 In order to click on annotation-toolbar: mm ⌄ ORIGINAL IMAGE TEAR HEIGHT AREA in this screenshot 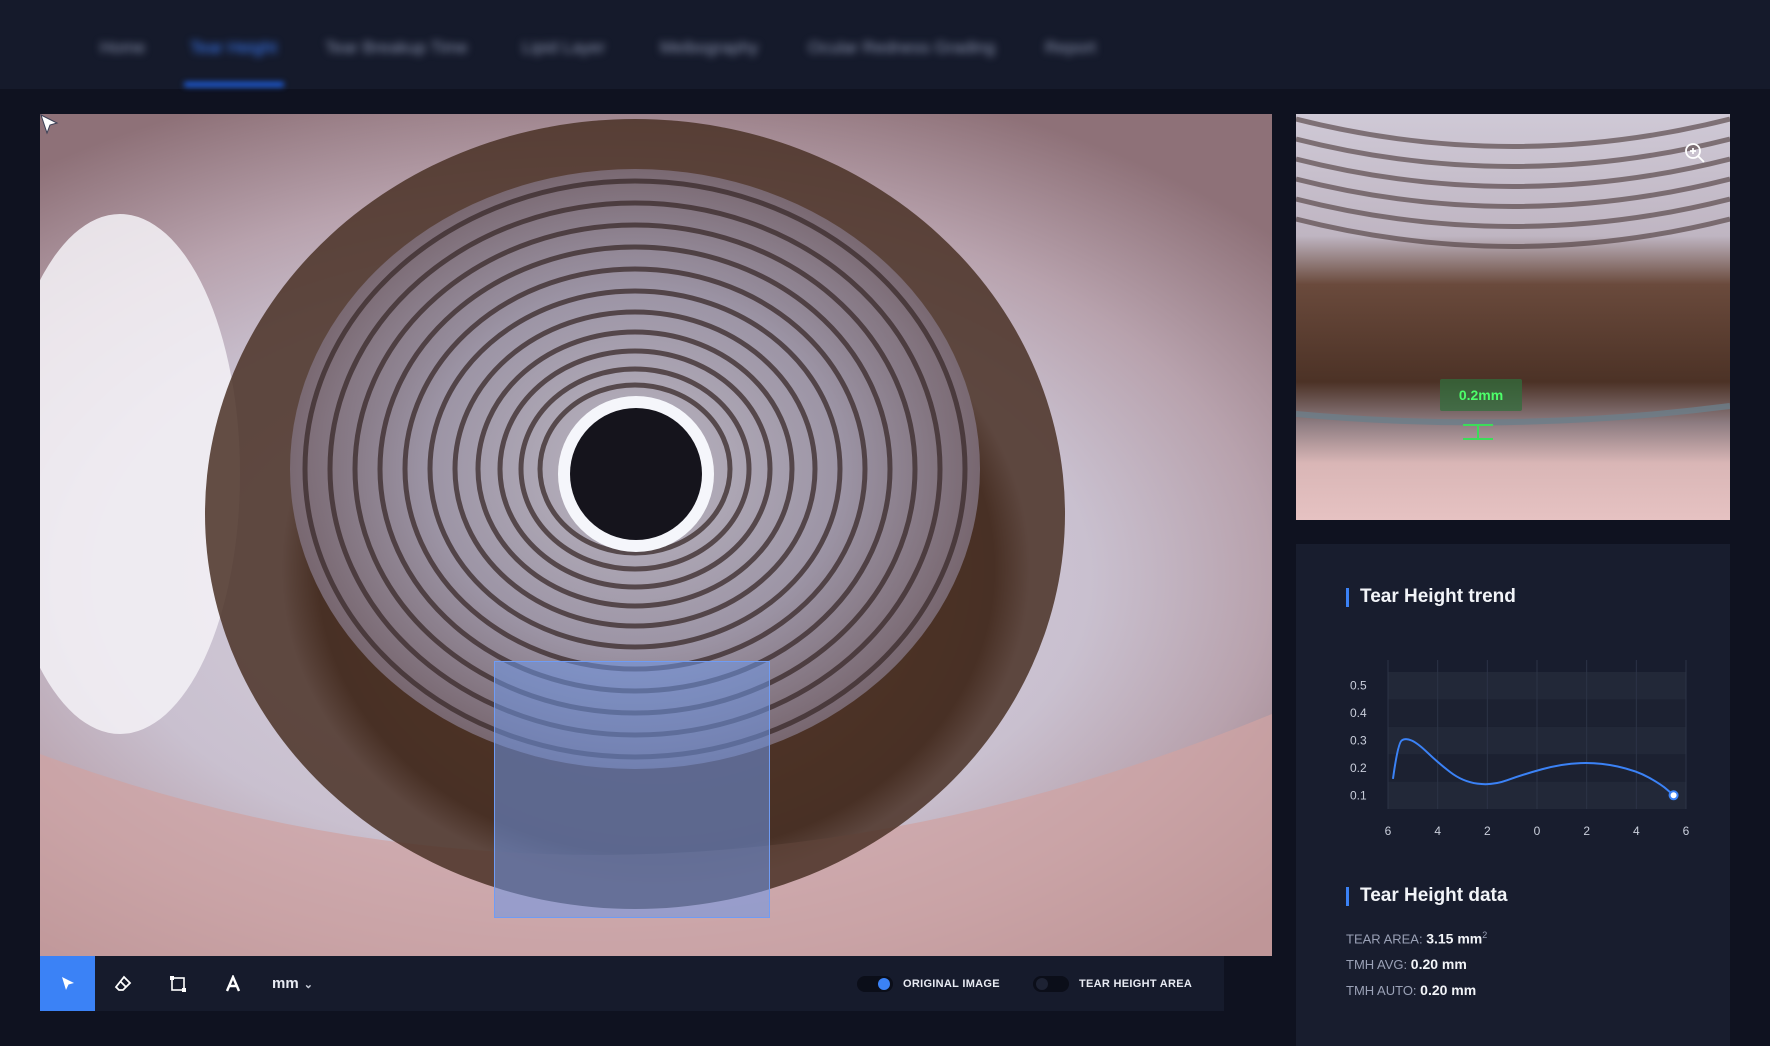, I will do `click(632, 983)`.